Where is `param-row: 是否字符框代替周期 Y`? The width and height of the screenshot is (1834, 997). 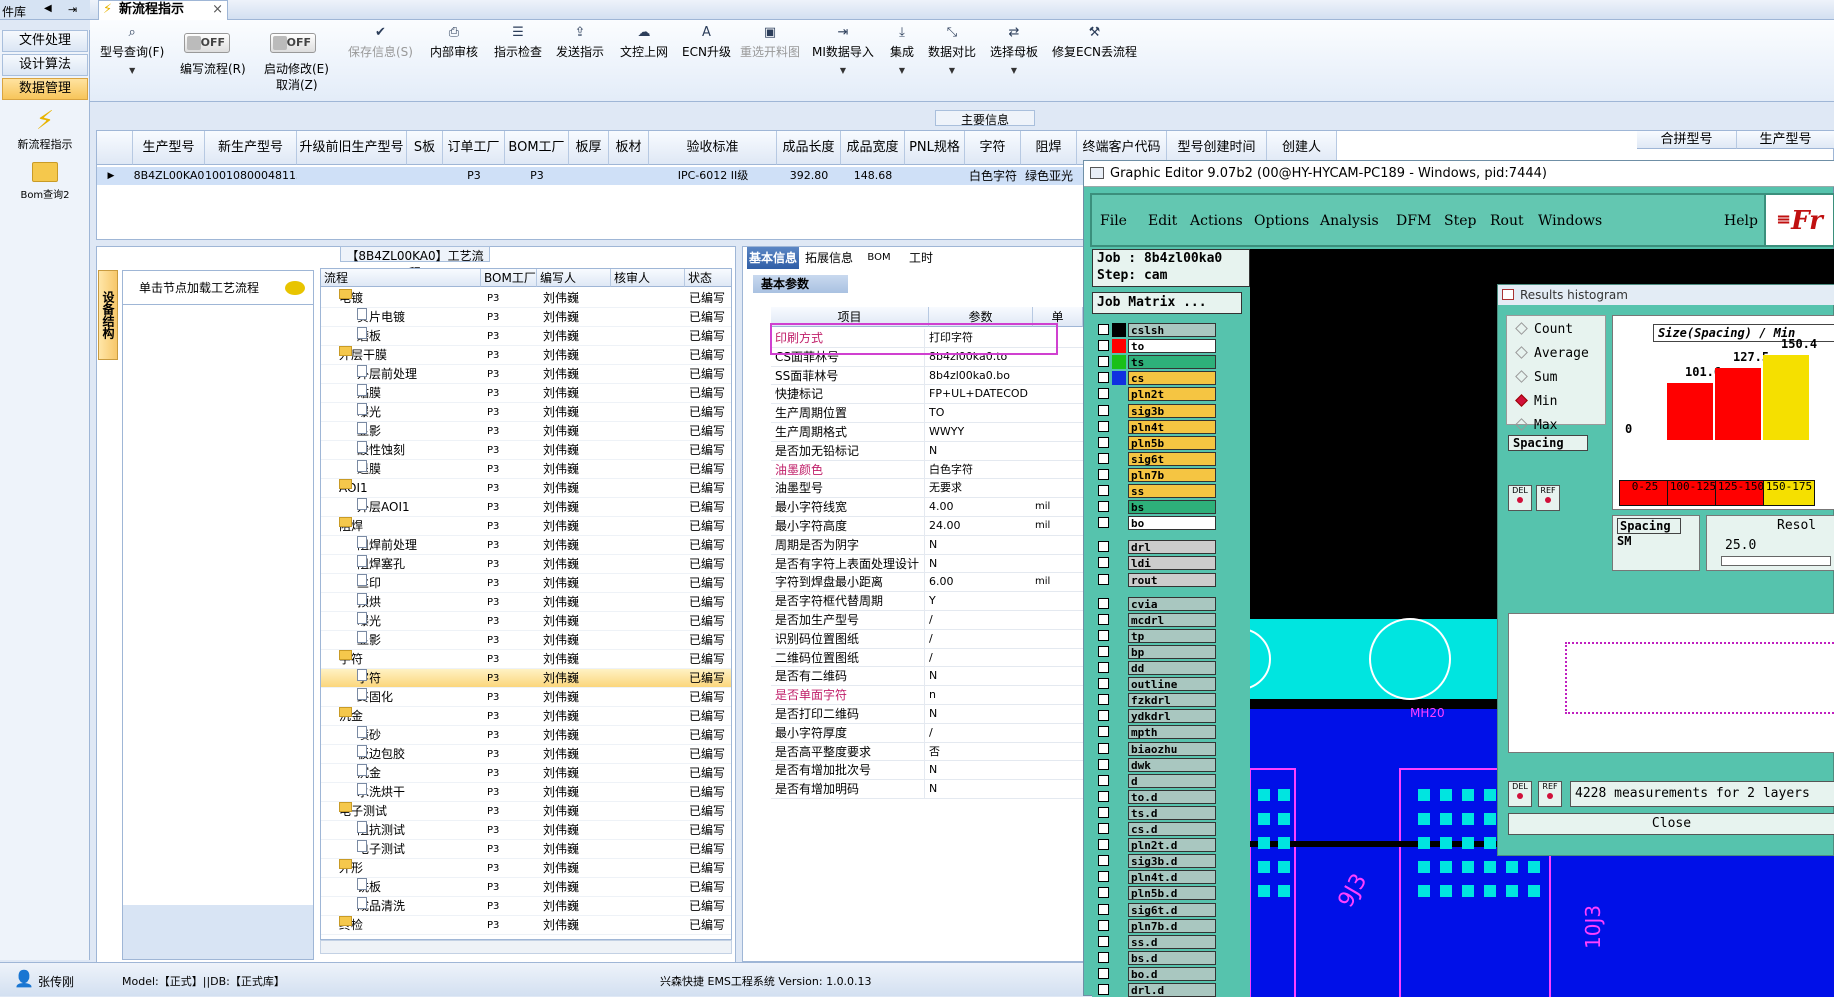
param-row: 是否字符框代替周期 Y is located at coordinates (927, 601).